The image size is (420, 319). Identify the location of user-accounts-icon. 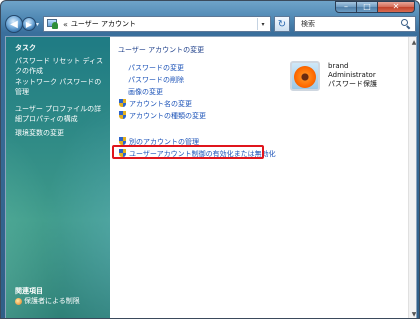
(53, 24).